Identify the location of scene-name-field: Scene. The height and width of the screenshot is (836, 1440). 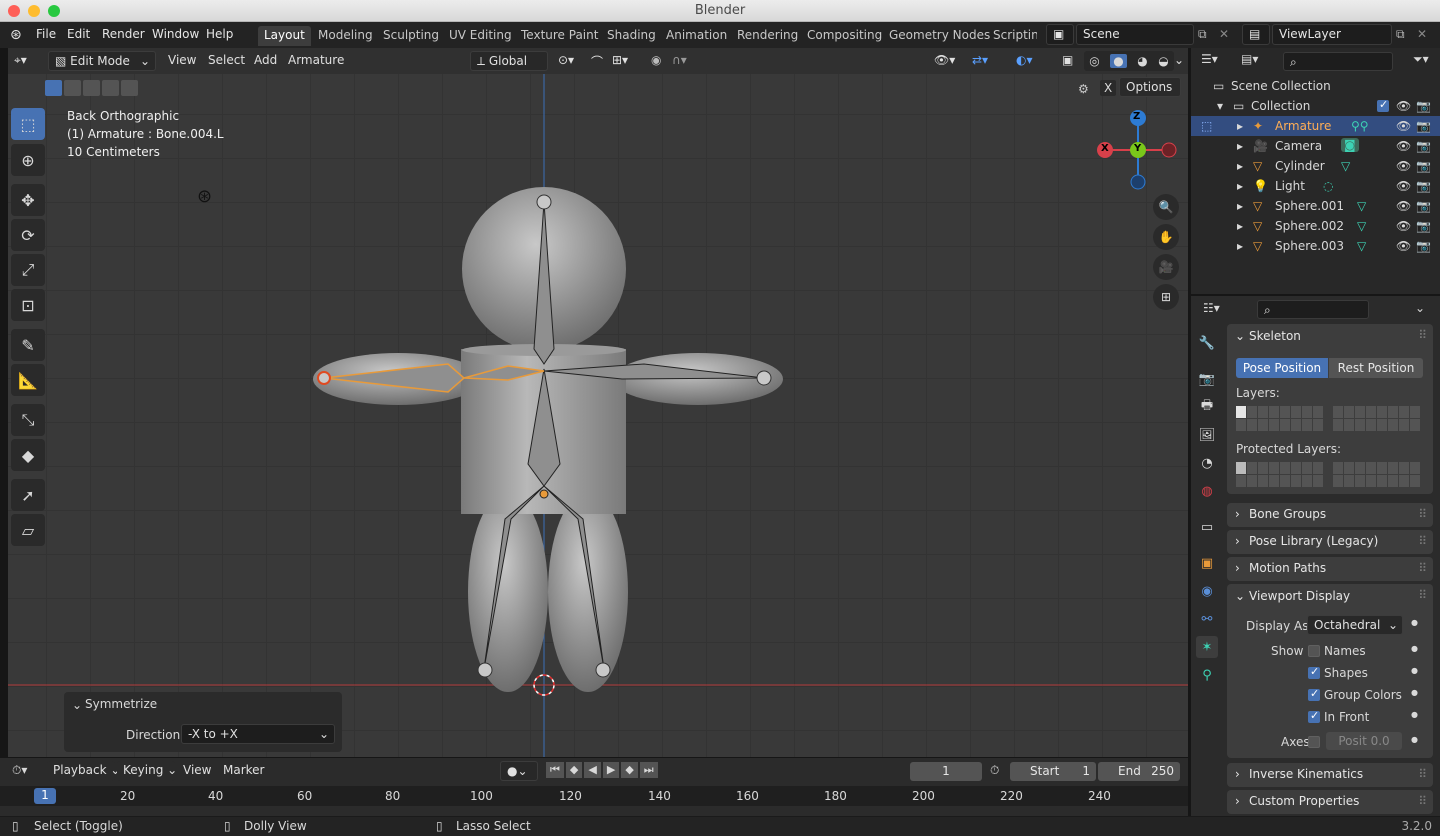
(1135, 34).